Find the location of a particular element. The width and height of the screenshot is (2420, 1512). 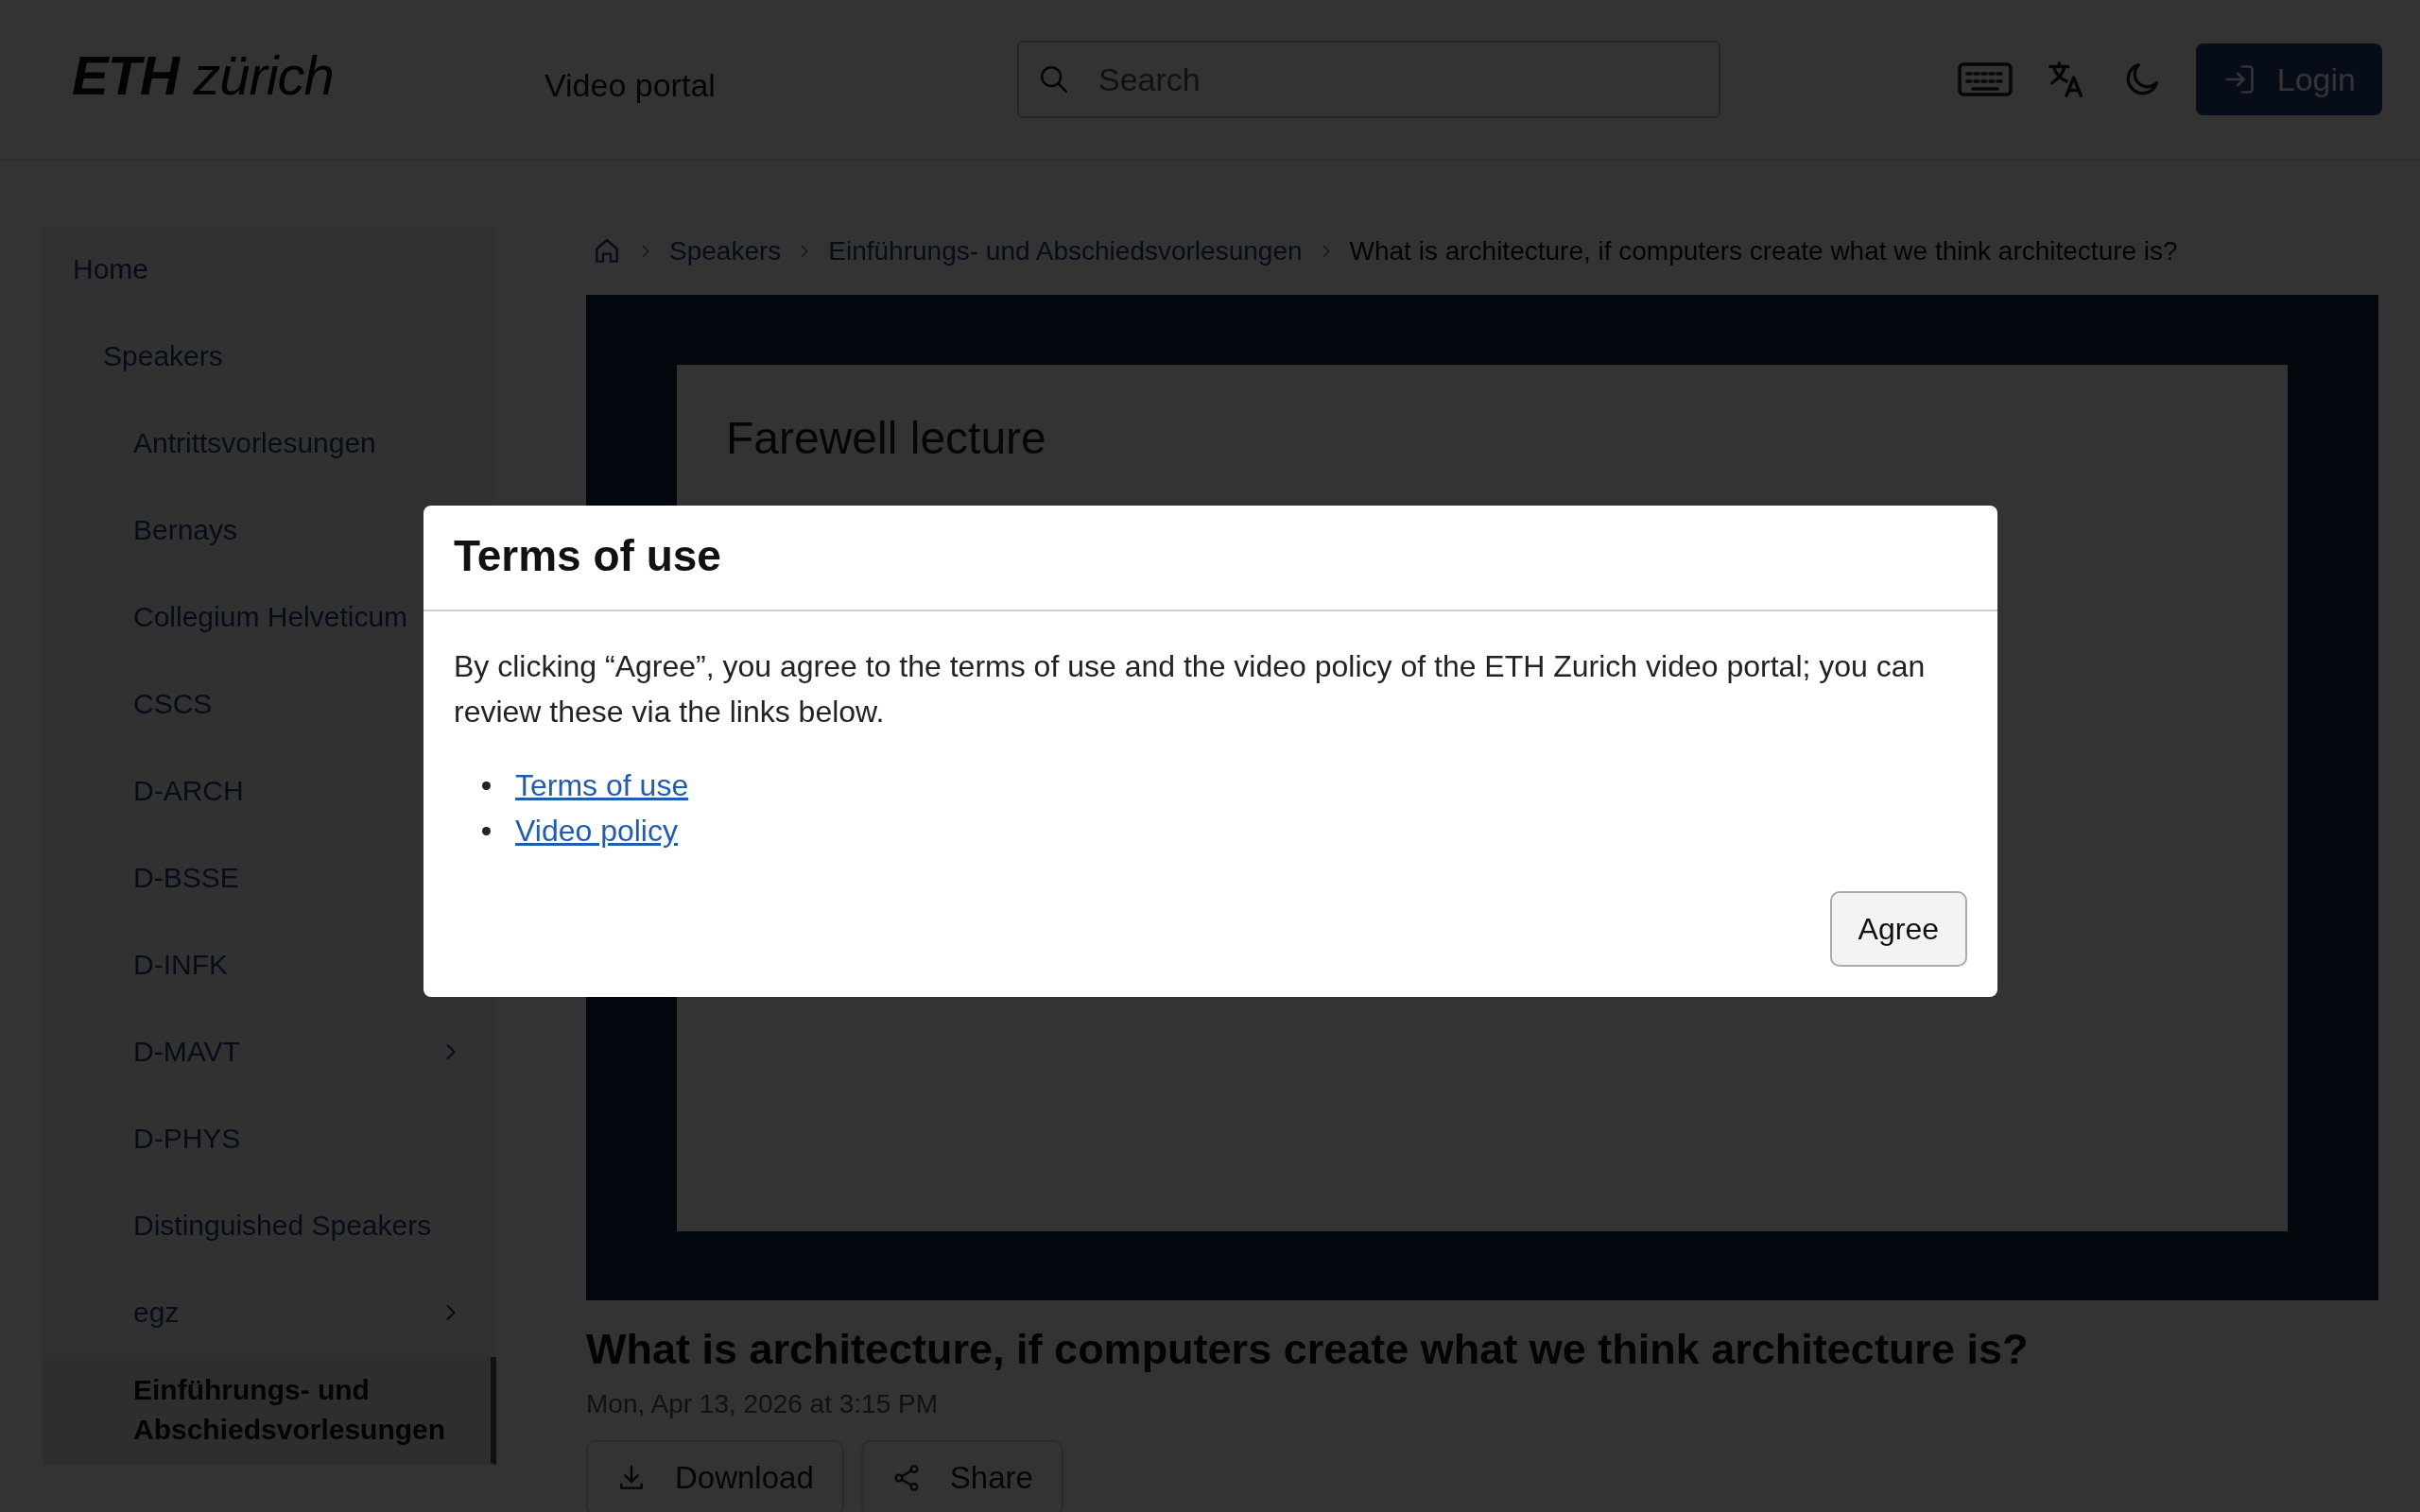

dialog-title: Terms of use is located at coordinates (588, 555).